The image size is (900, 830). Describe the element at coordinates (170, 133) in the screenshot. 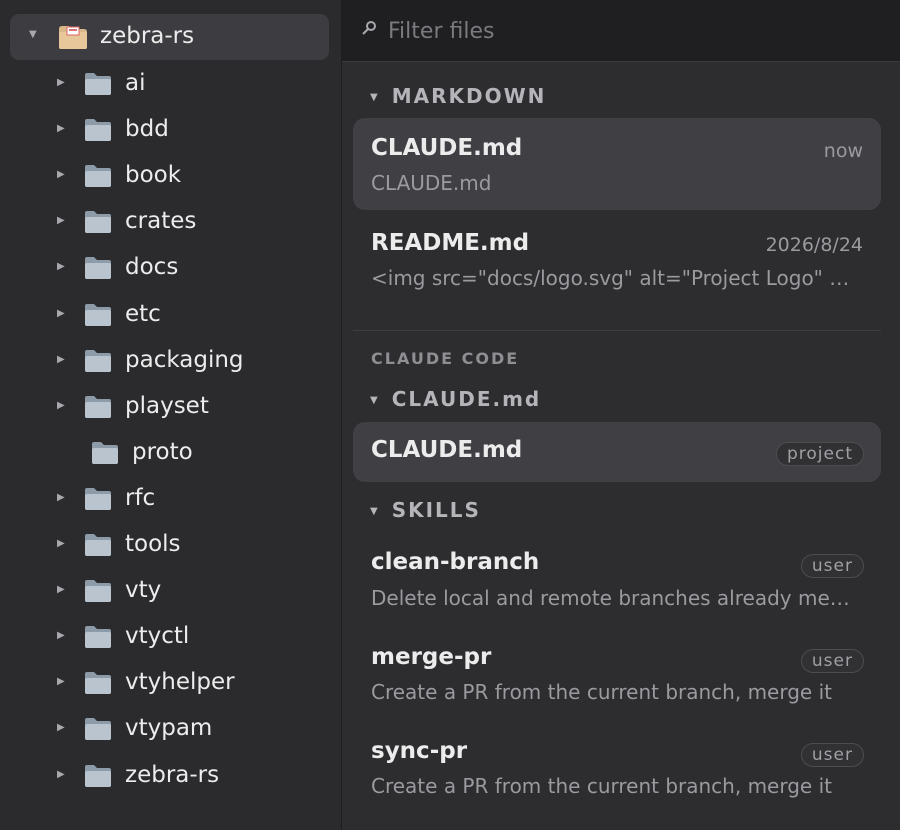

I see `tree-item-bdd: ▶ bdd` at that location.